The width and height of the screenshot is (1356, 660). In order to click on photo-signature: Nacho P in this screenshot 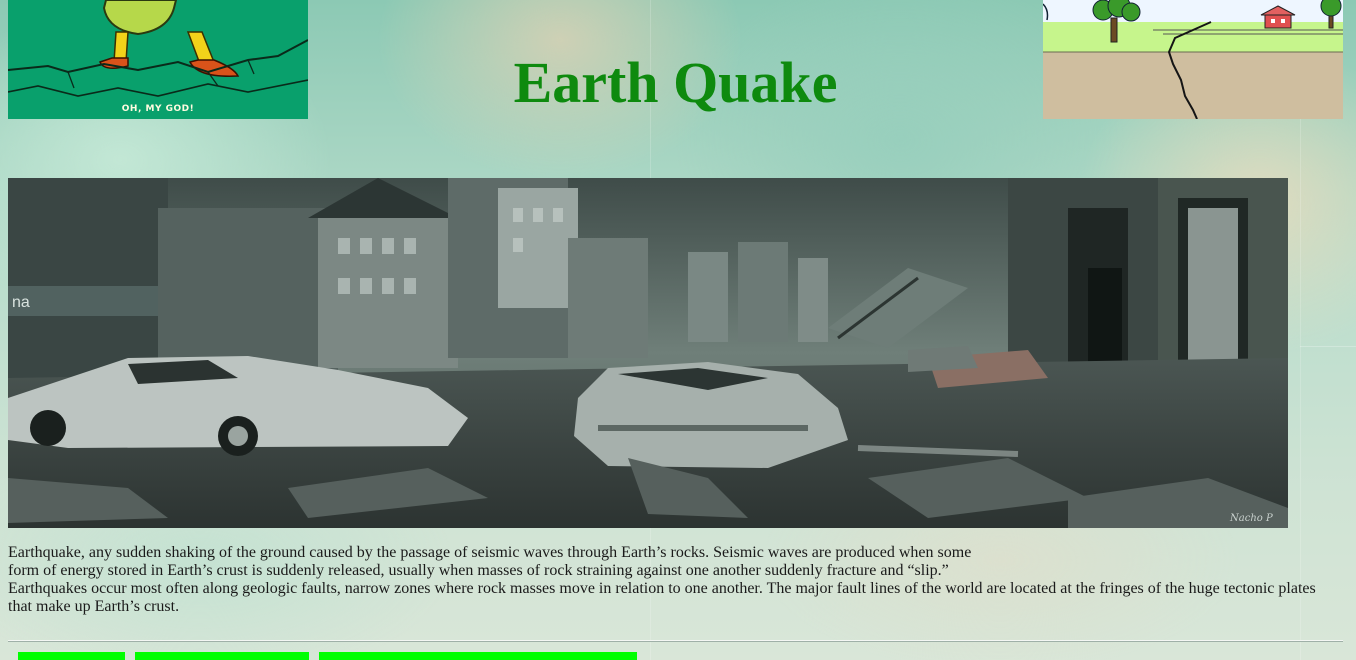, I will do `click(1251, 518)`.